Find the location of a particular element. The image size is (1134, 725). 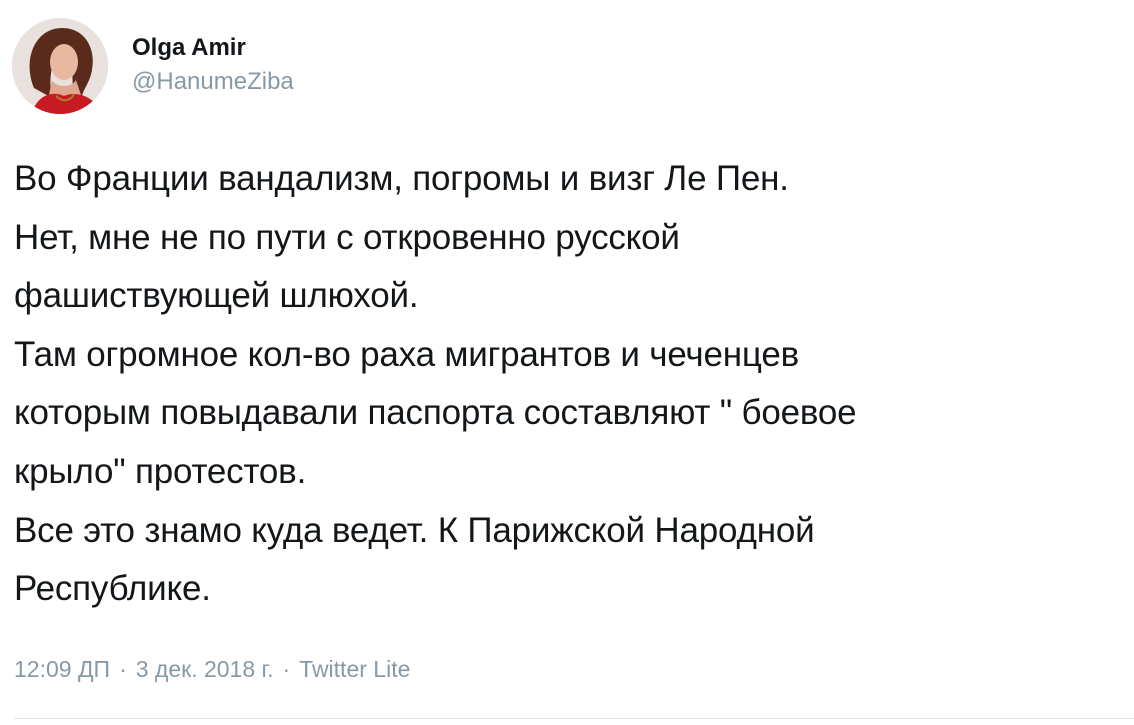

author-names: Olga Amir @HanumeZiba is located at coordinates (213, 66).